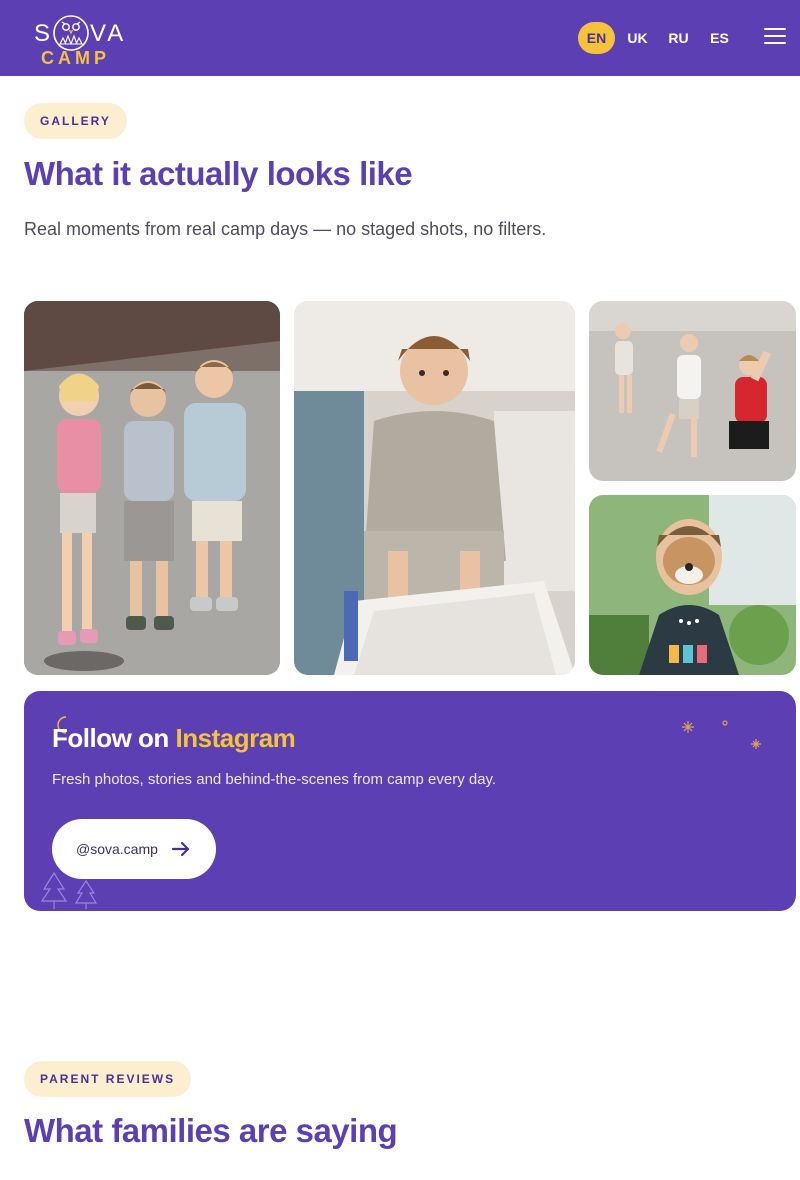  I want to click on instagram-title-prefix: Follow on, so click(114, 738).